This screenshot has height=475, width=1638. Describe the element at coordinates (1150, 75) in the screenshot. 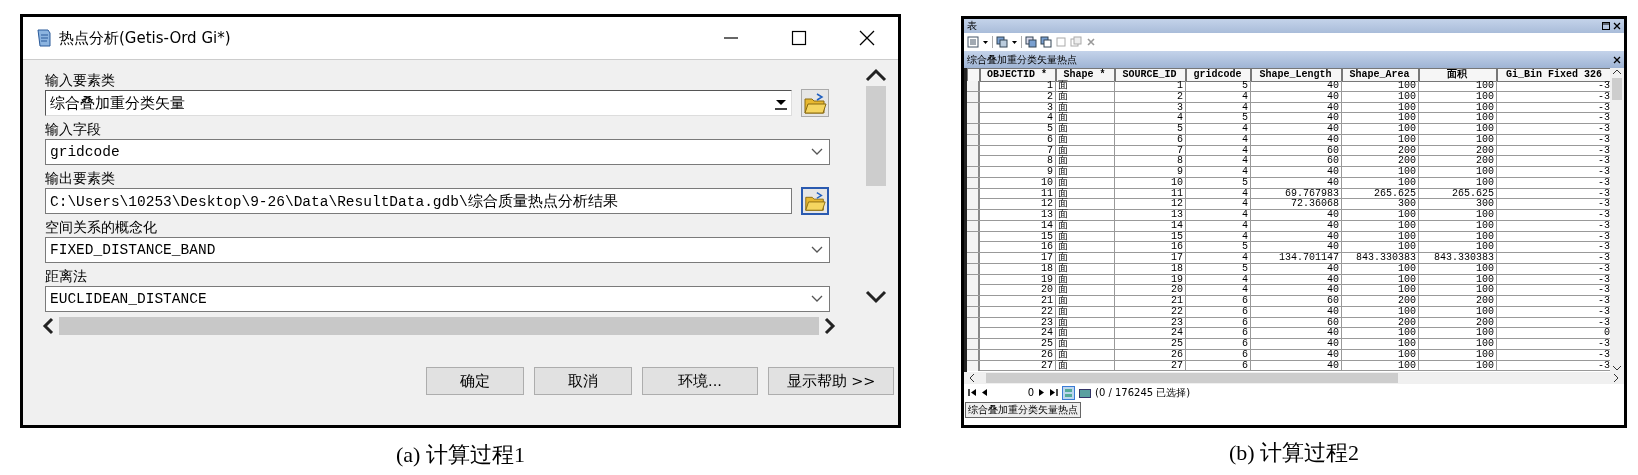

I see `column-header: SOURCE_ID` at that location.